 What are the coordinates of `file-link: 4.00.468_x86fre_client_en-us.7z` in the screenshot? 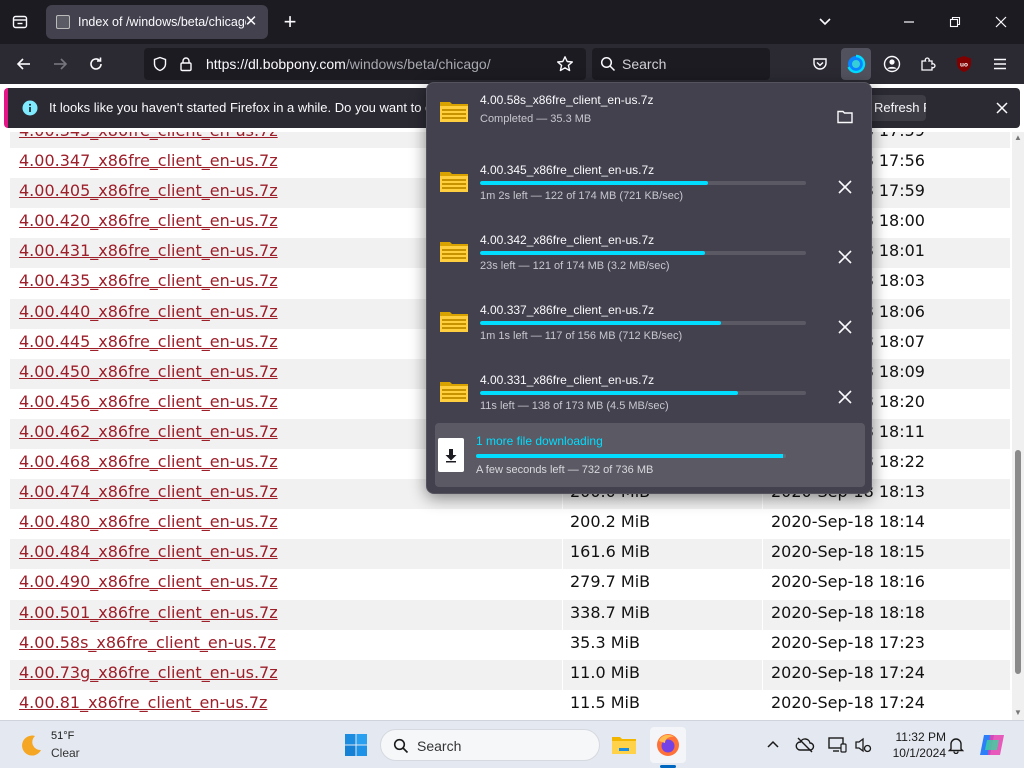 It's located at (148, 461).